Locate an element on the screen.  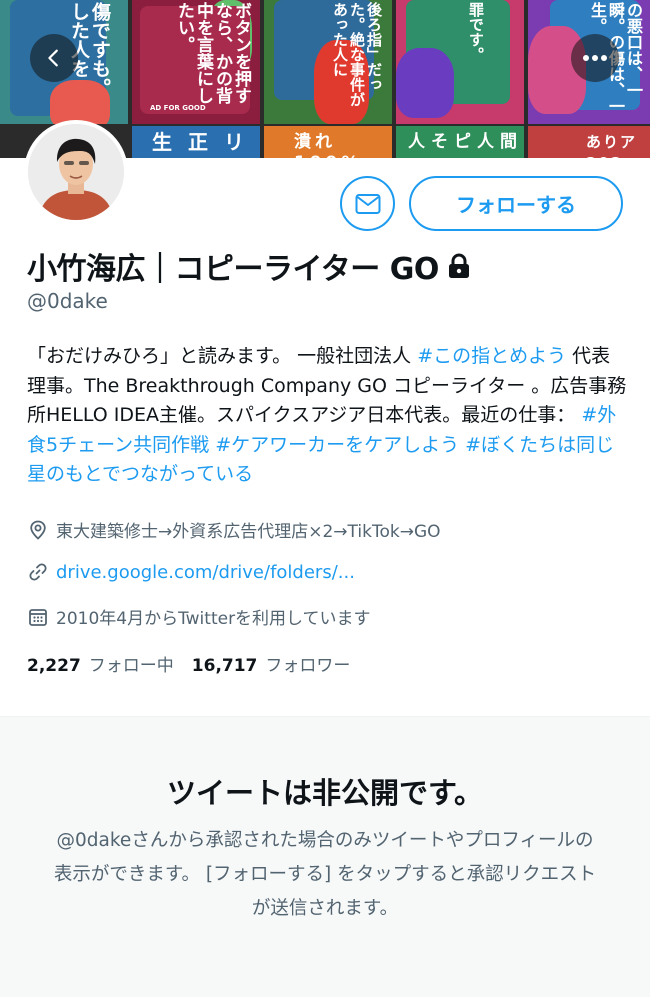
location-pin-icon is located at coordinates (38, 530).